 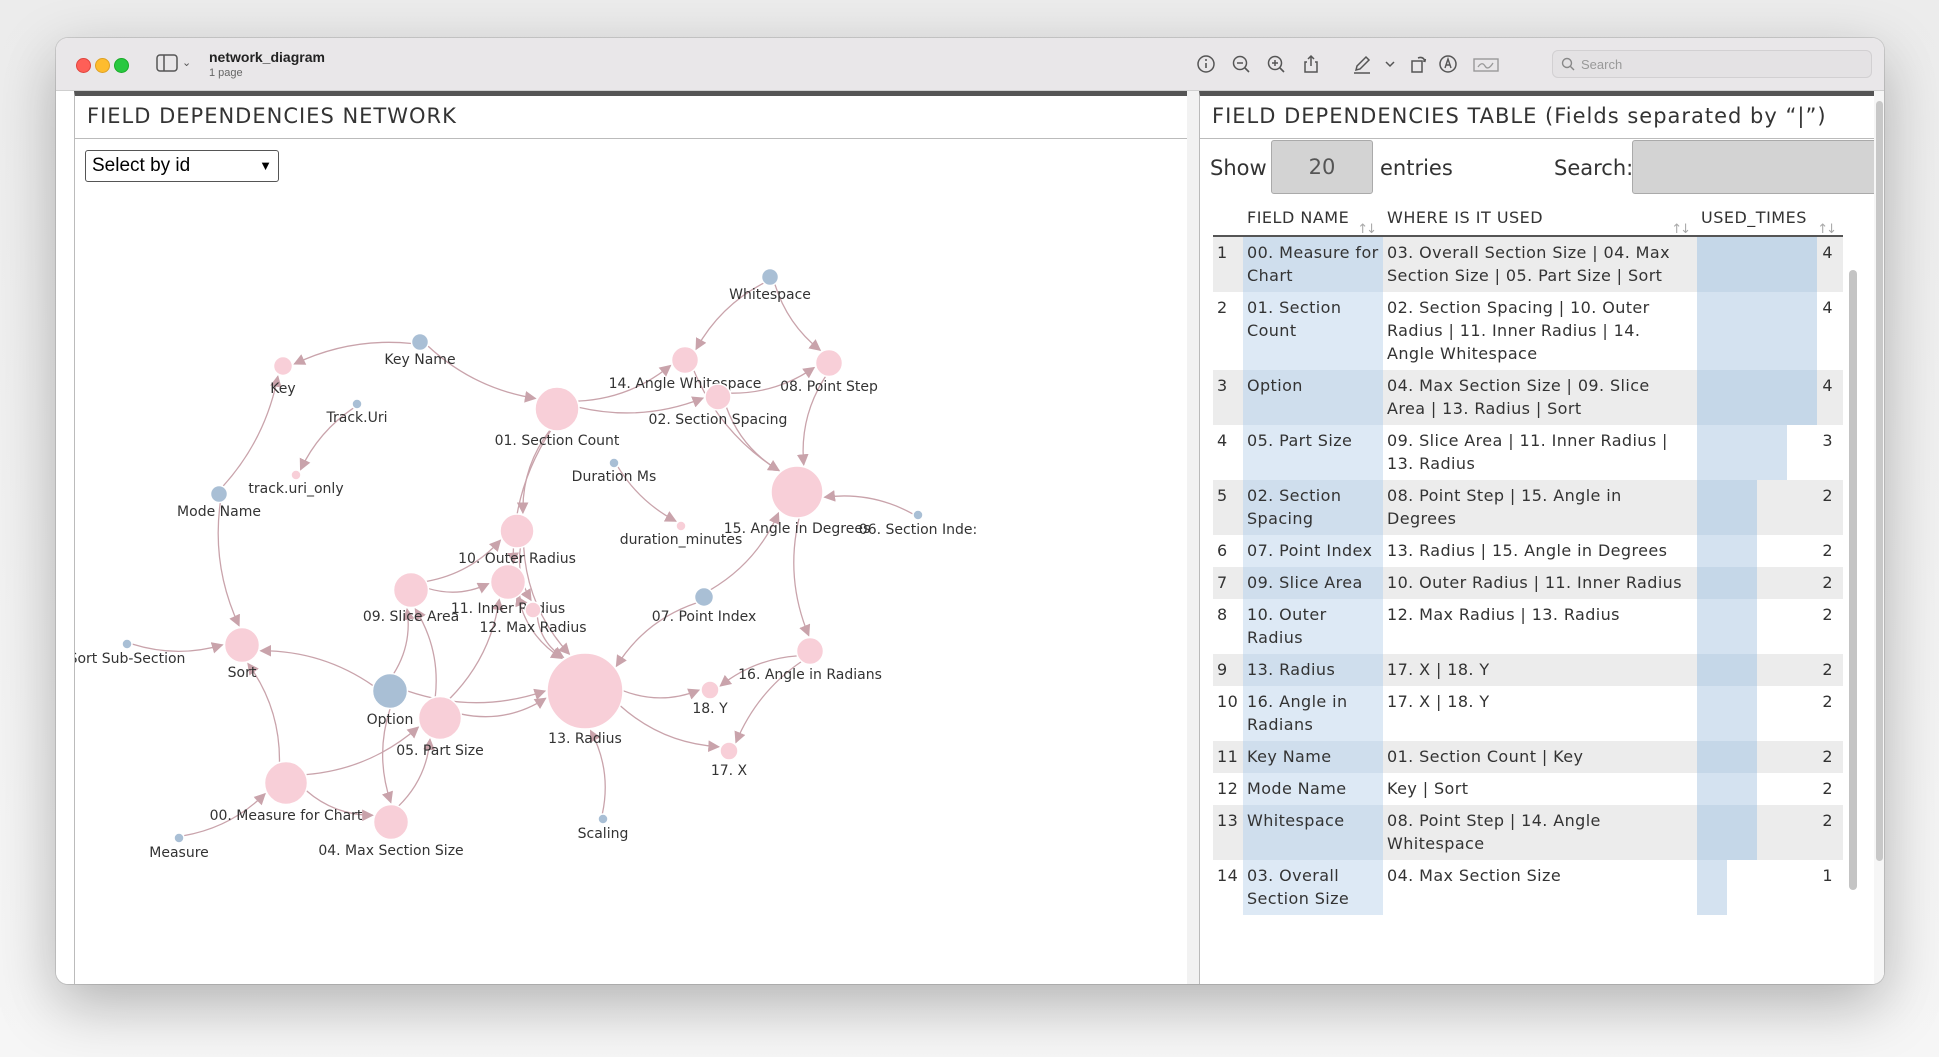 I want to click on graph-node-key: Key, so click(x=283, y=376).